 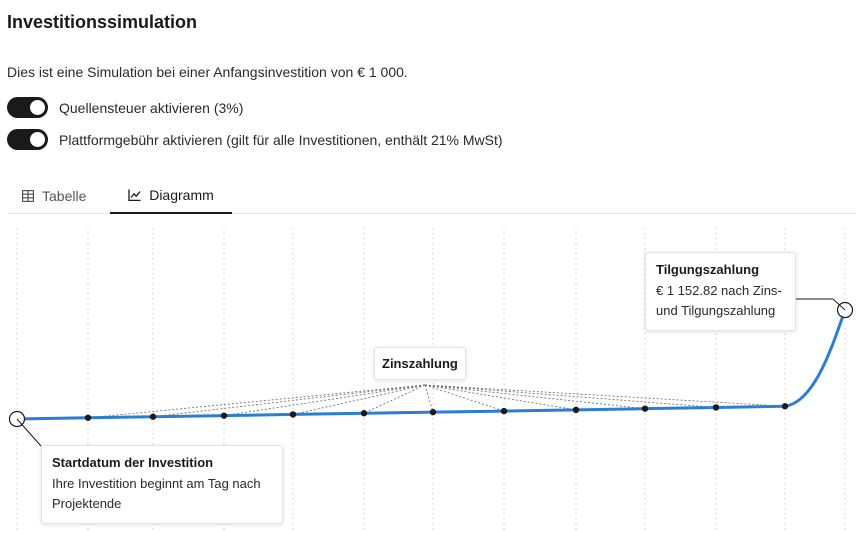 I want to click on tab-chart: Diagramm, so click(x=171, y=196).